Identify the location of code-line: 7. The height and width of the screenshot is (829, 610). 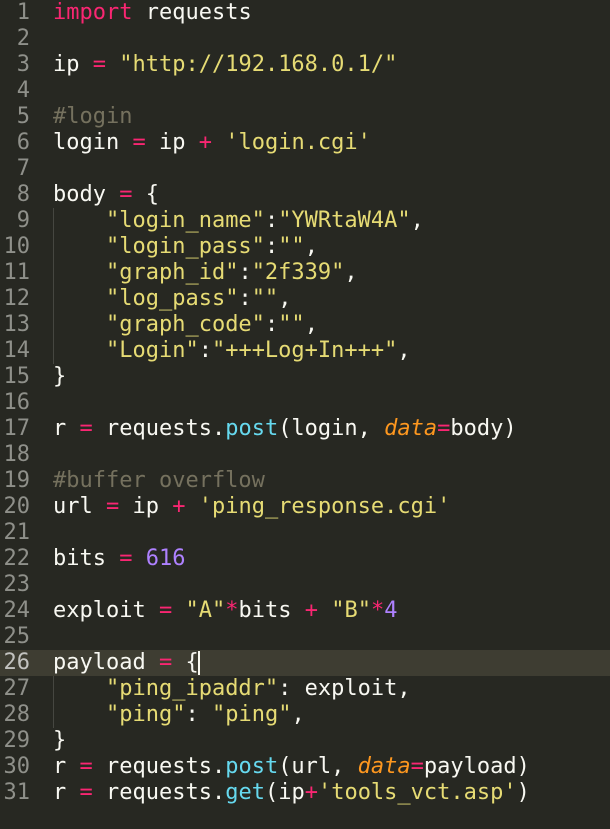
(305, 169).